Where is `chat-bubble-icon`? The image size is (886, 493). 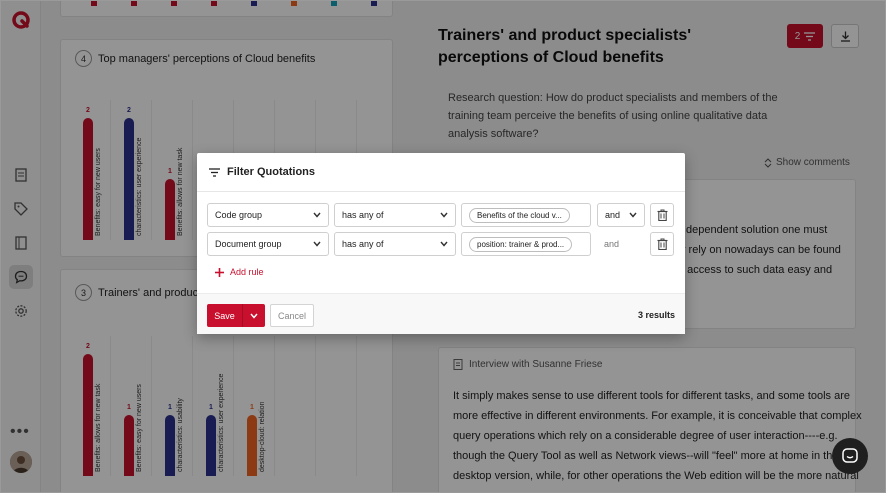 chat-bubble-icon is located at coordinates (850, 455).